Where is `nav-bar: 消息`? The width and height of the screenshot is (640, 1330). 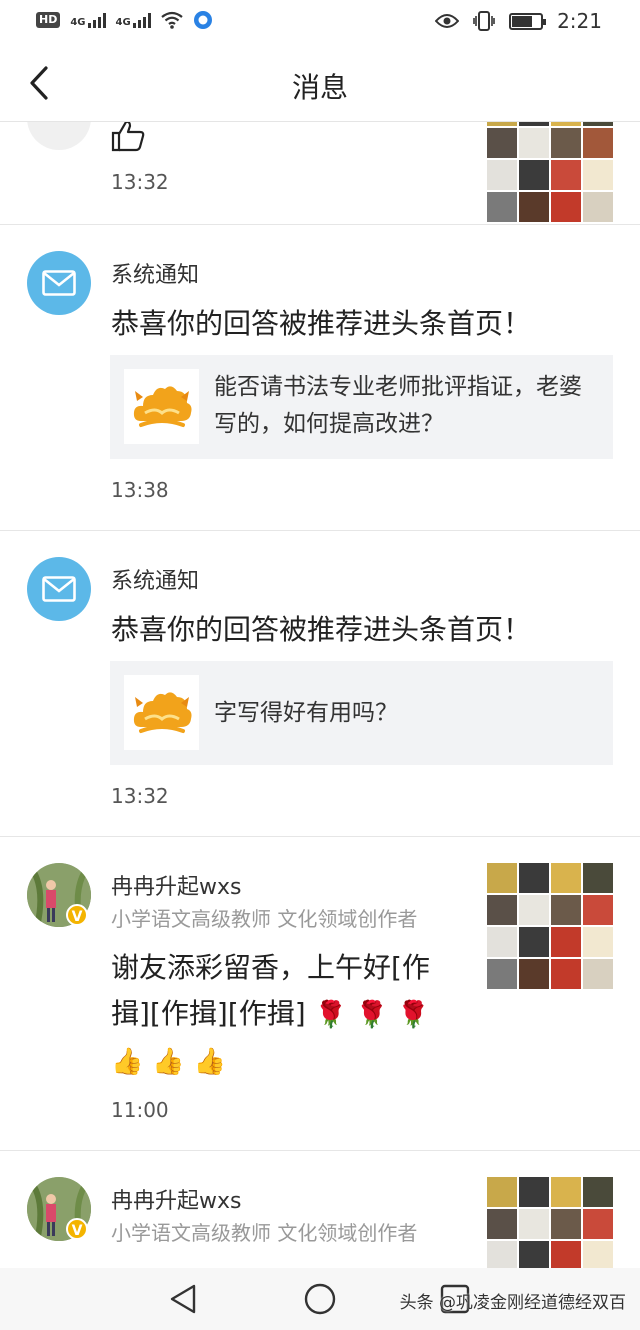
nav-bar: 消息 is located at coordinates (320, 83).